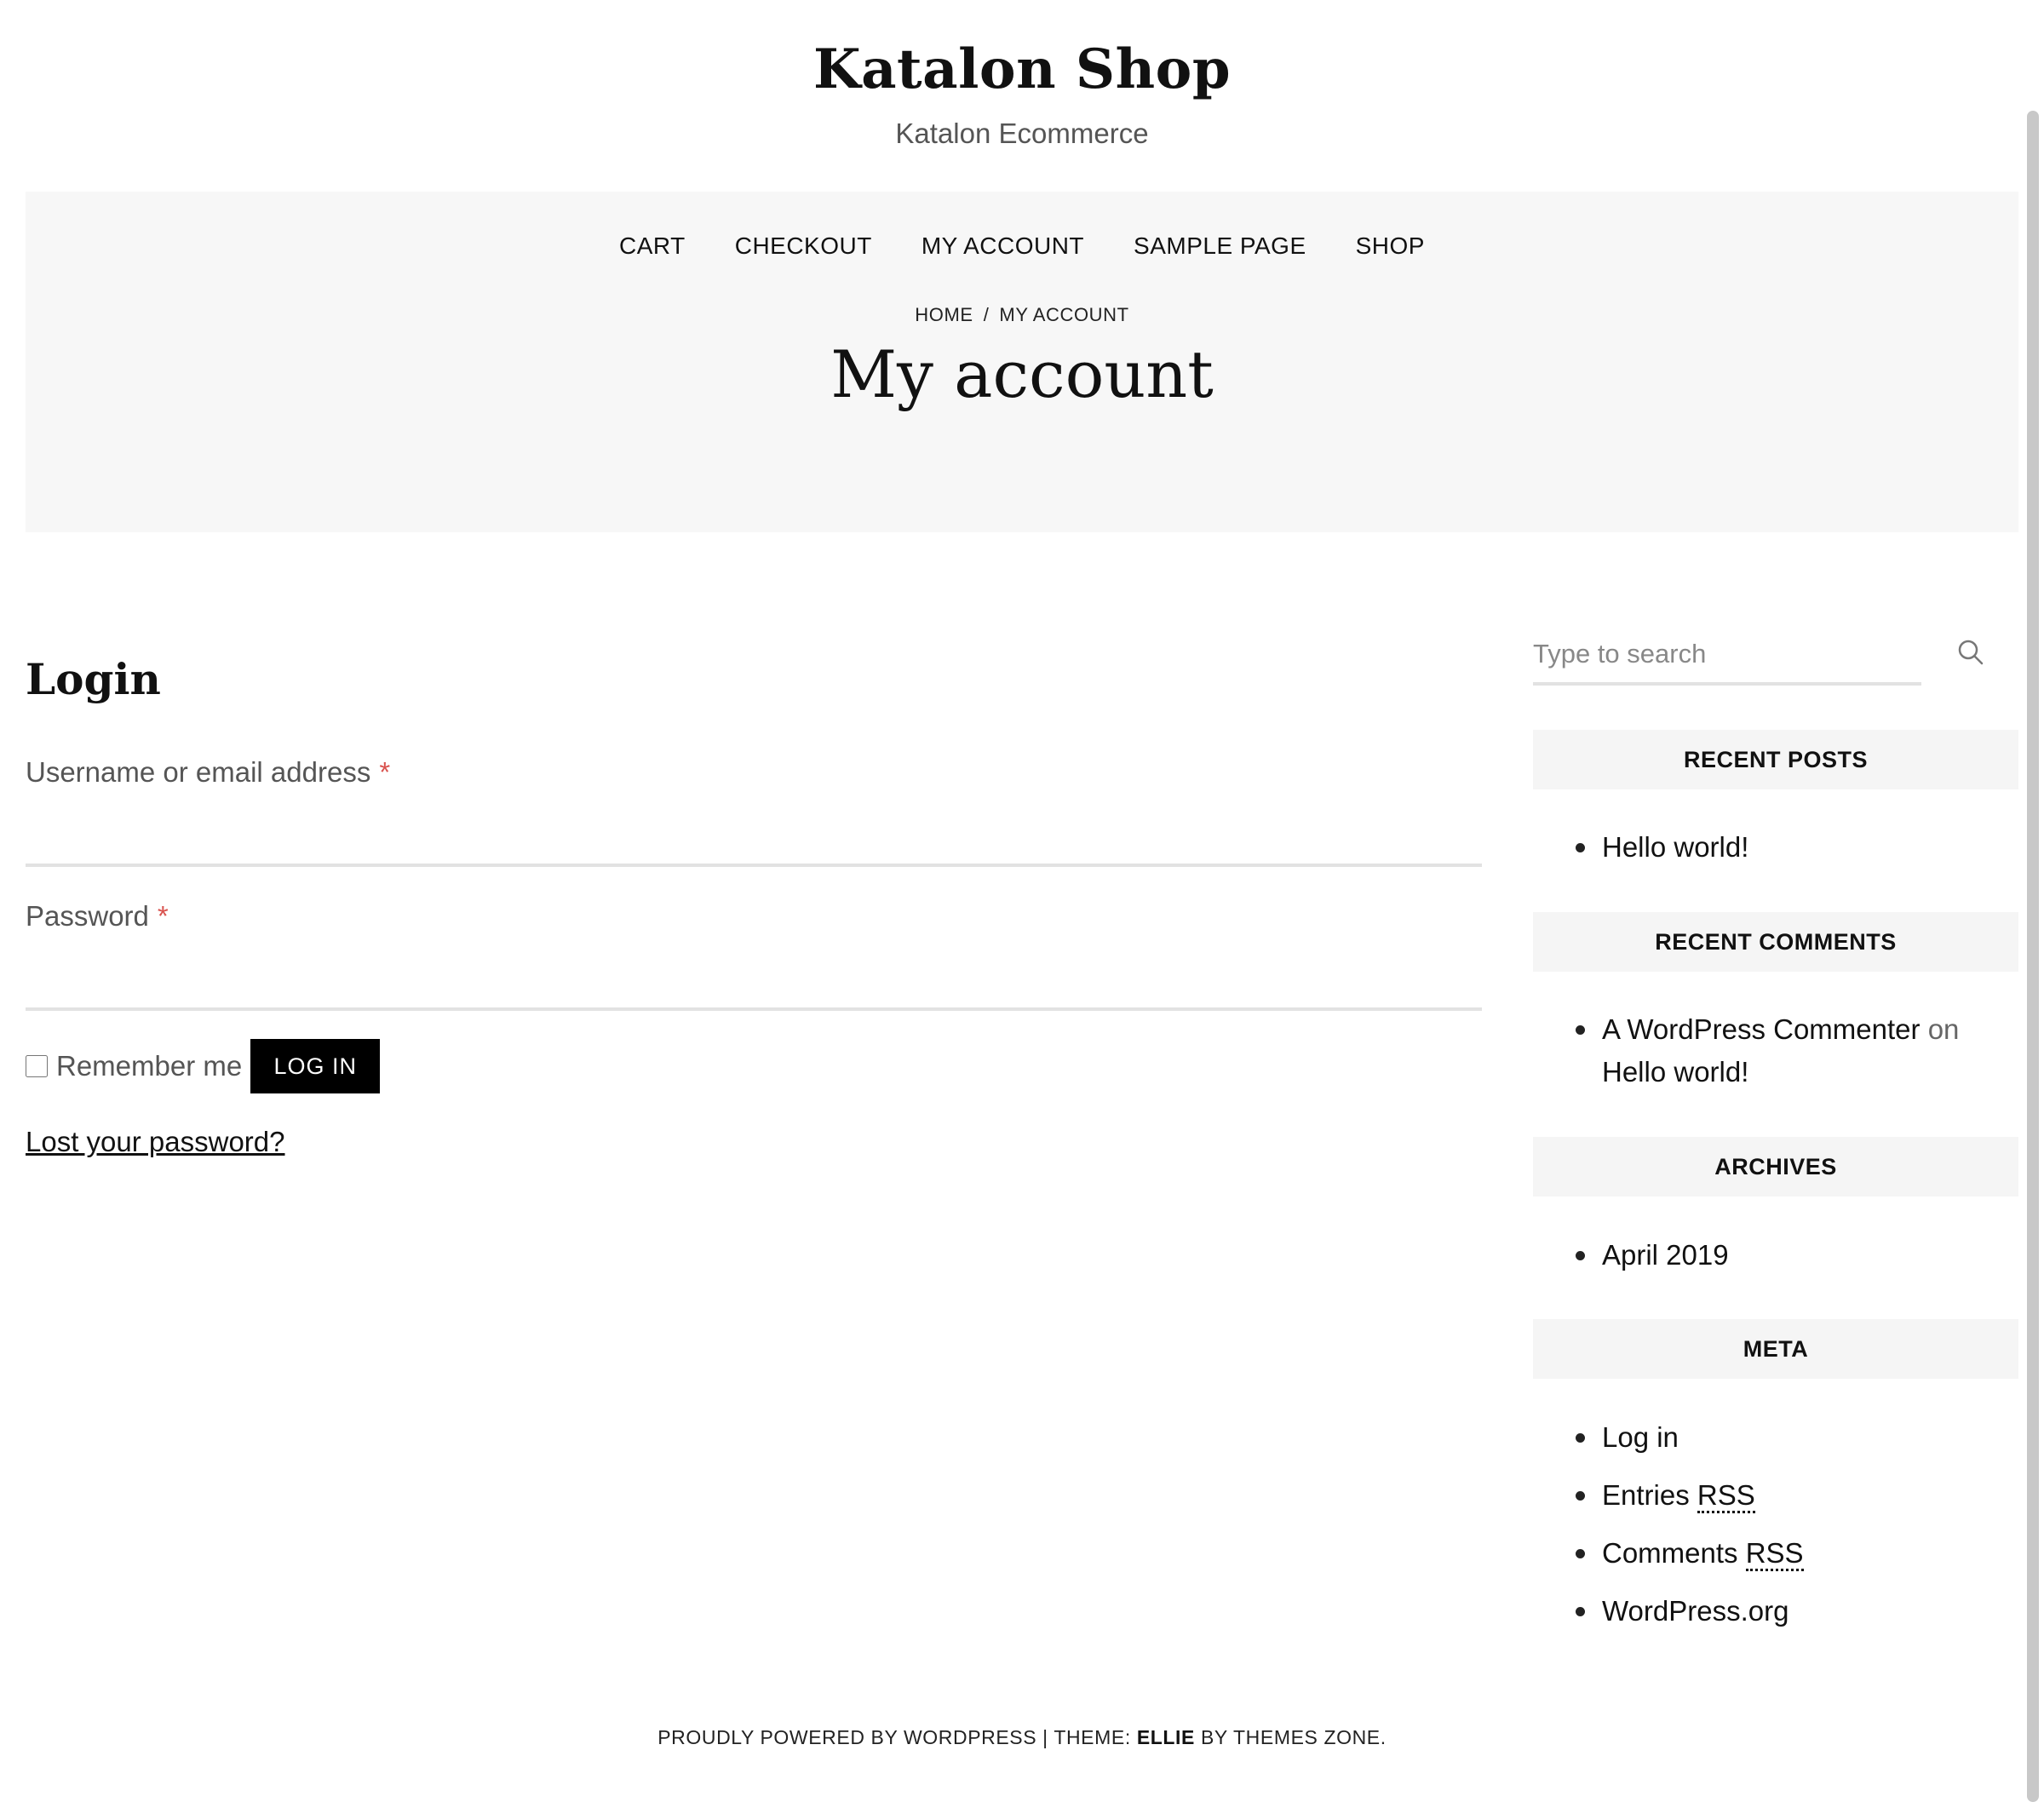  Describe the element at coordinates (1775, 1255) in the screenshot. I see `list-item: April 2019` at that location.